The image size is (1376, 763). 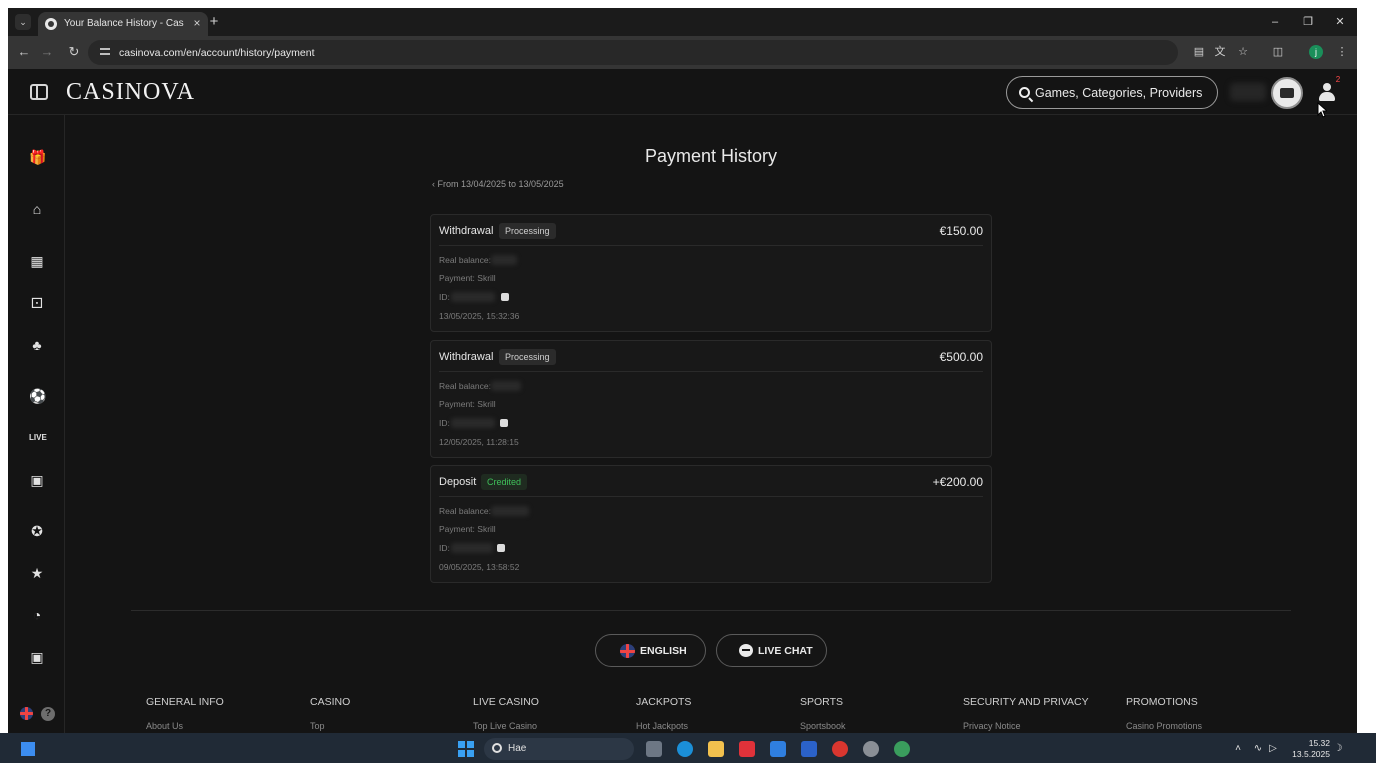 I want to click on payment-row: Payment: Skrill, so click(x=467, y=278).